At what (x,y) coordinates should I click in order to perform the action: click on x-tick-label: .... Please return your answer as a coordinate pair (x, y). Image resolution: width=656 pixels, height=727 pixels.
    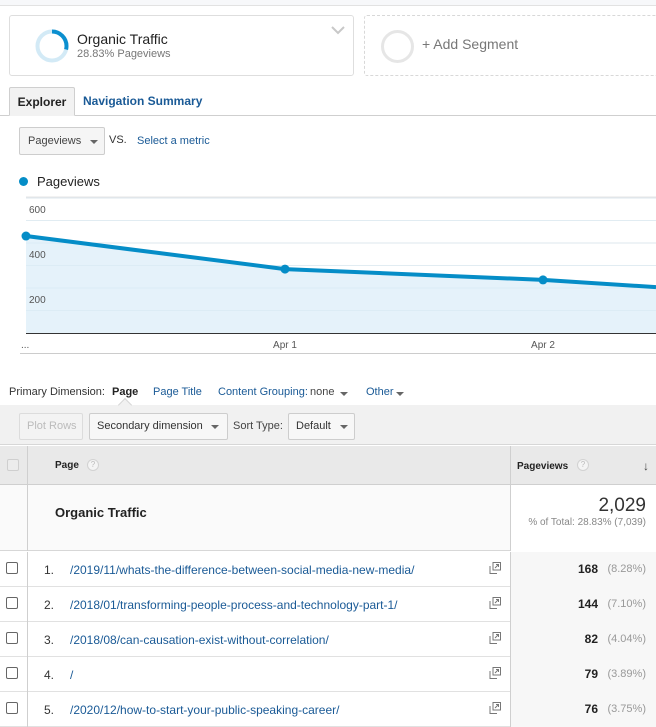
    Looking at the image, I should click on (25, 345).